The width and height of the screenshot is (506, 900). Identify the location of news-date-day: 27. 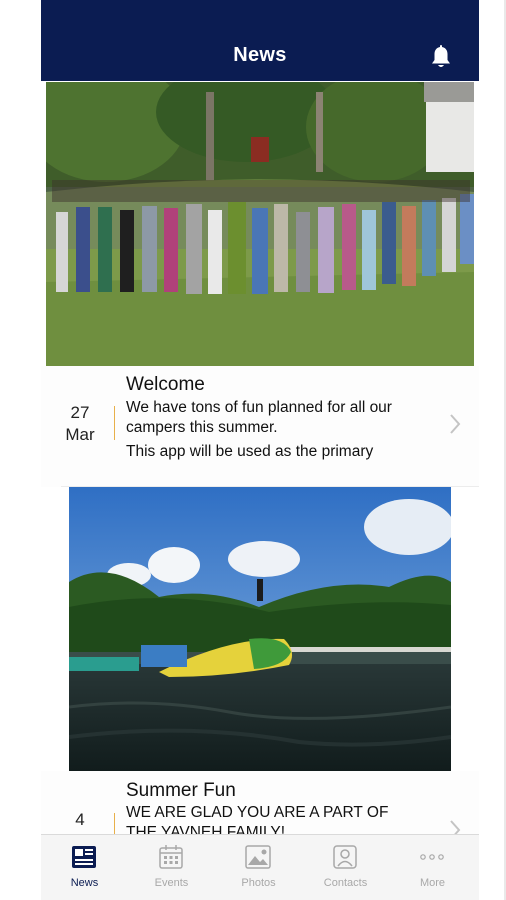
(80, 412).